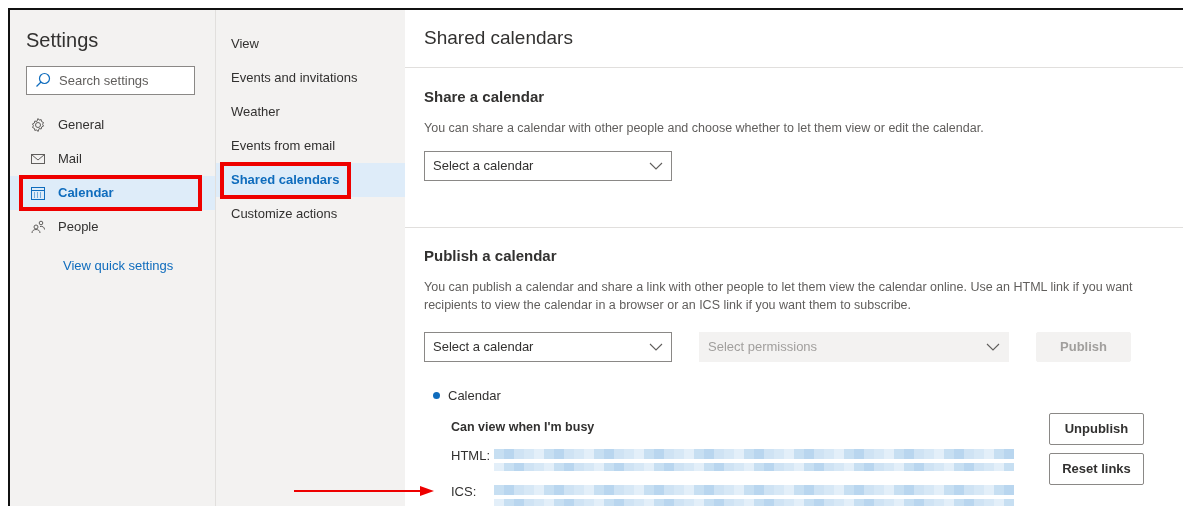 The image size is (1183, 506). Describe the element at coordinates (38, 125) in the screenshot. I see `gear-icon` at that location.